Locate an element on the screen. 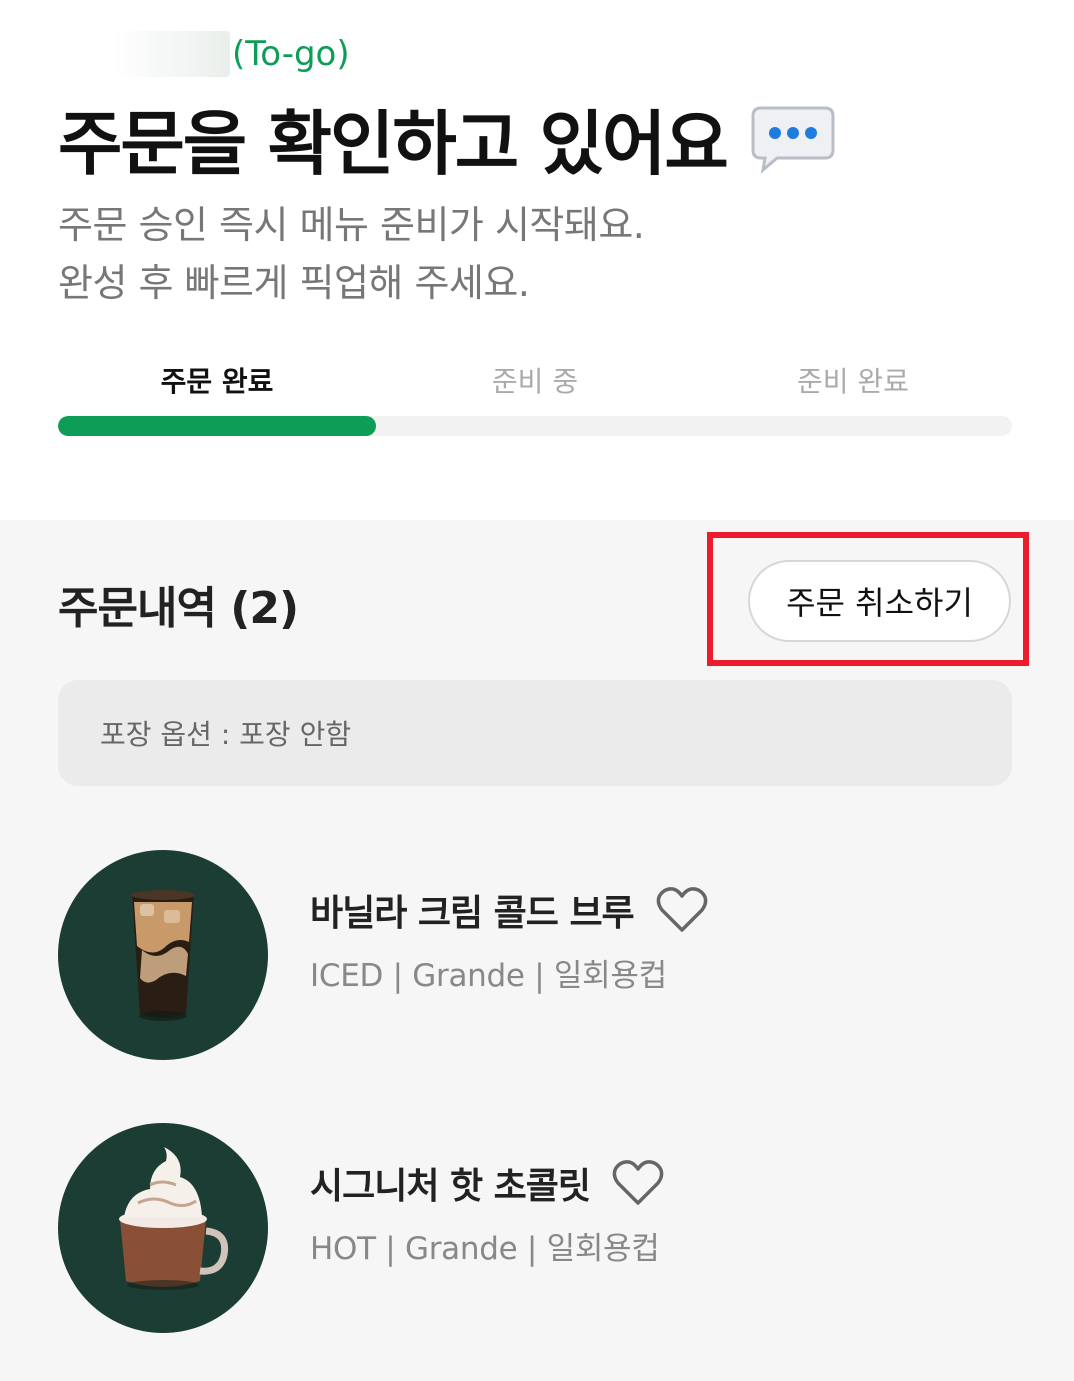 The width and height of the screenshot is (1074, 1381). status-subtitle: 주문 승인 즉시 메뉴 준비가 시작돼요. 완성 후 빠르게 픽업해 주세요. is located at coordinates (351, 254).